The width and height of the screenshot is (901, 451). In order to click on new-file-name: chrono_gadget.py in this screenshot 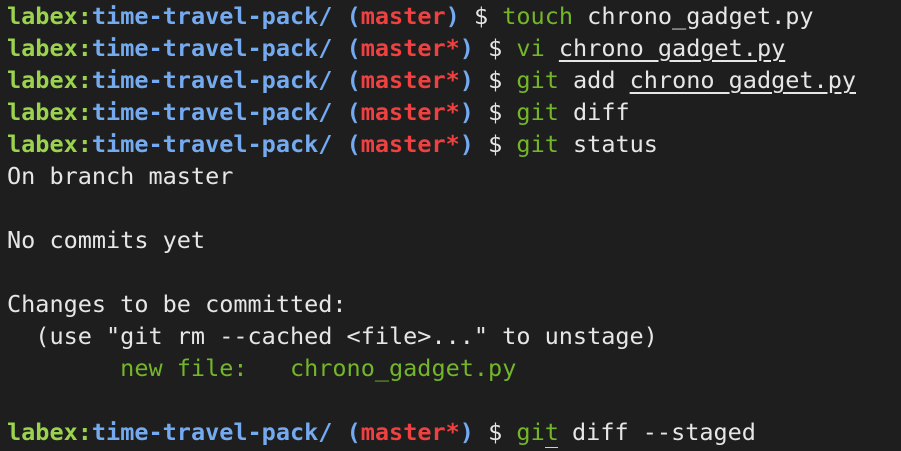, I will do `click(403, 368)`.